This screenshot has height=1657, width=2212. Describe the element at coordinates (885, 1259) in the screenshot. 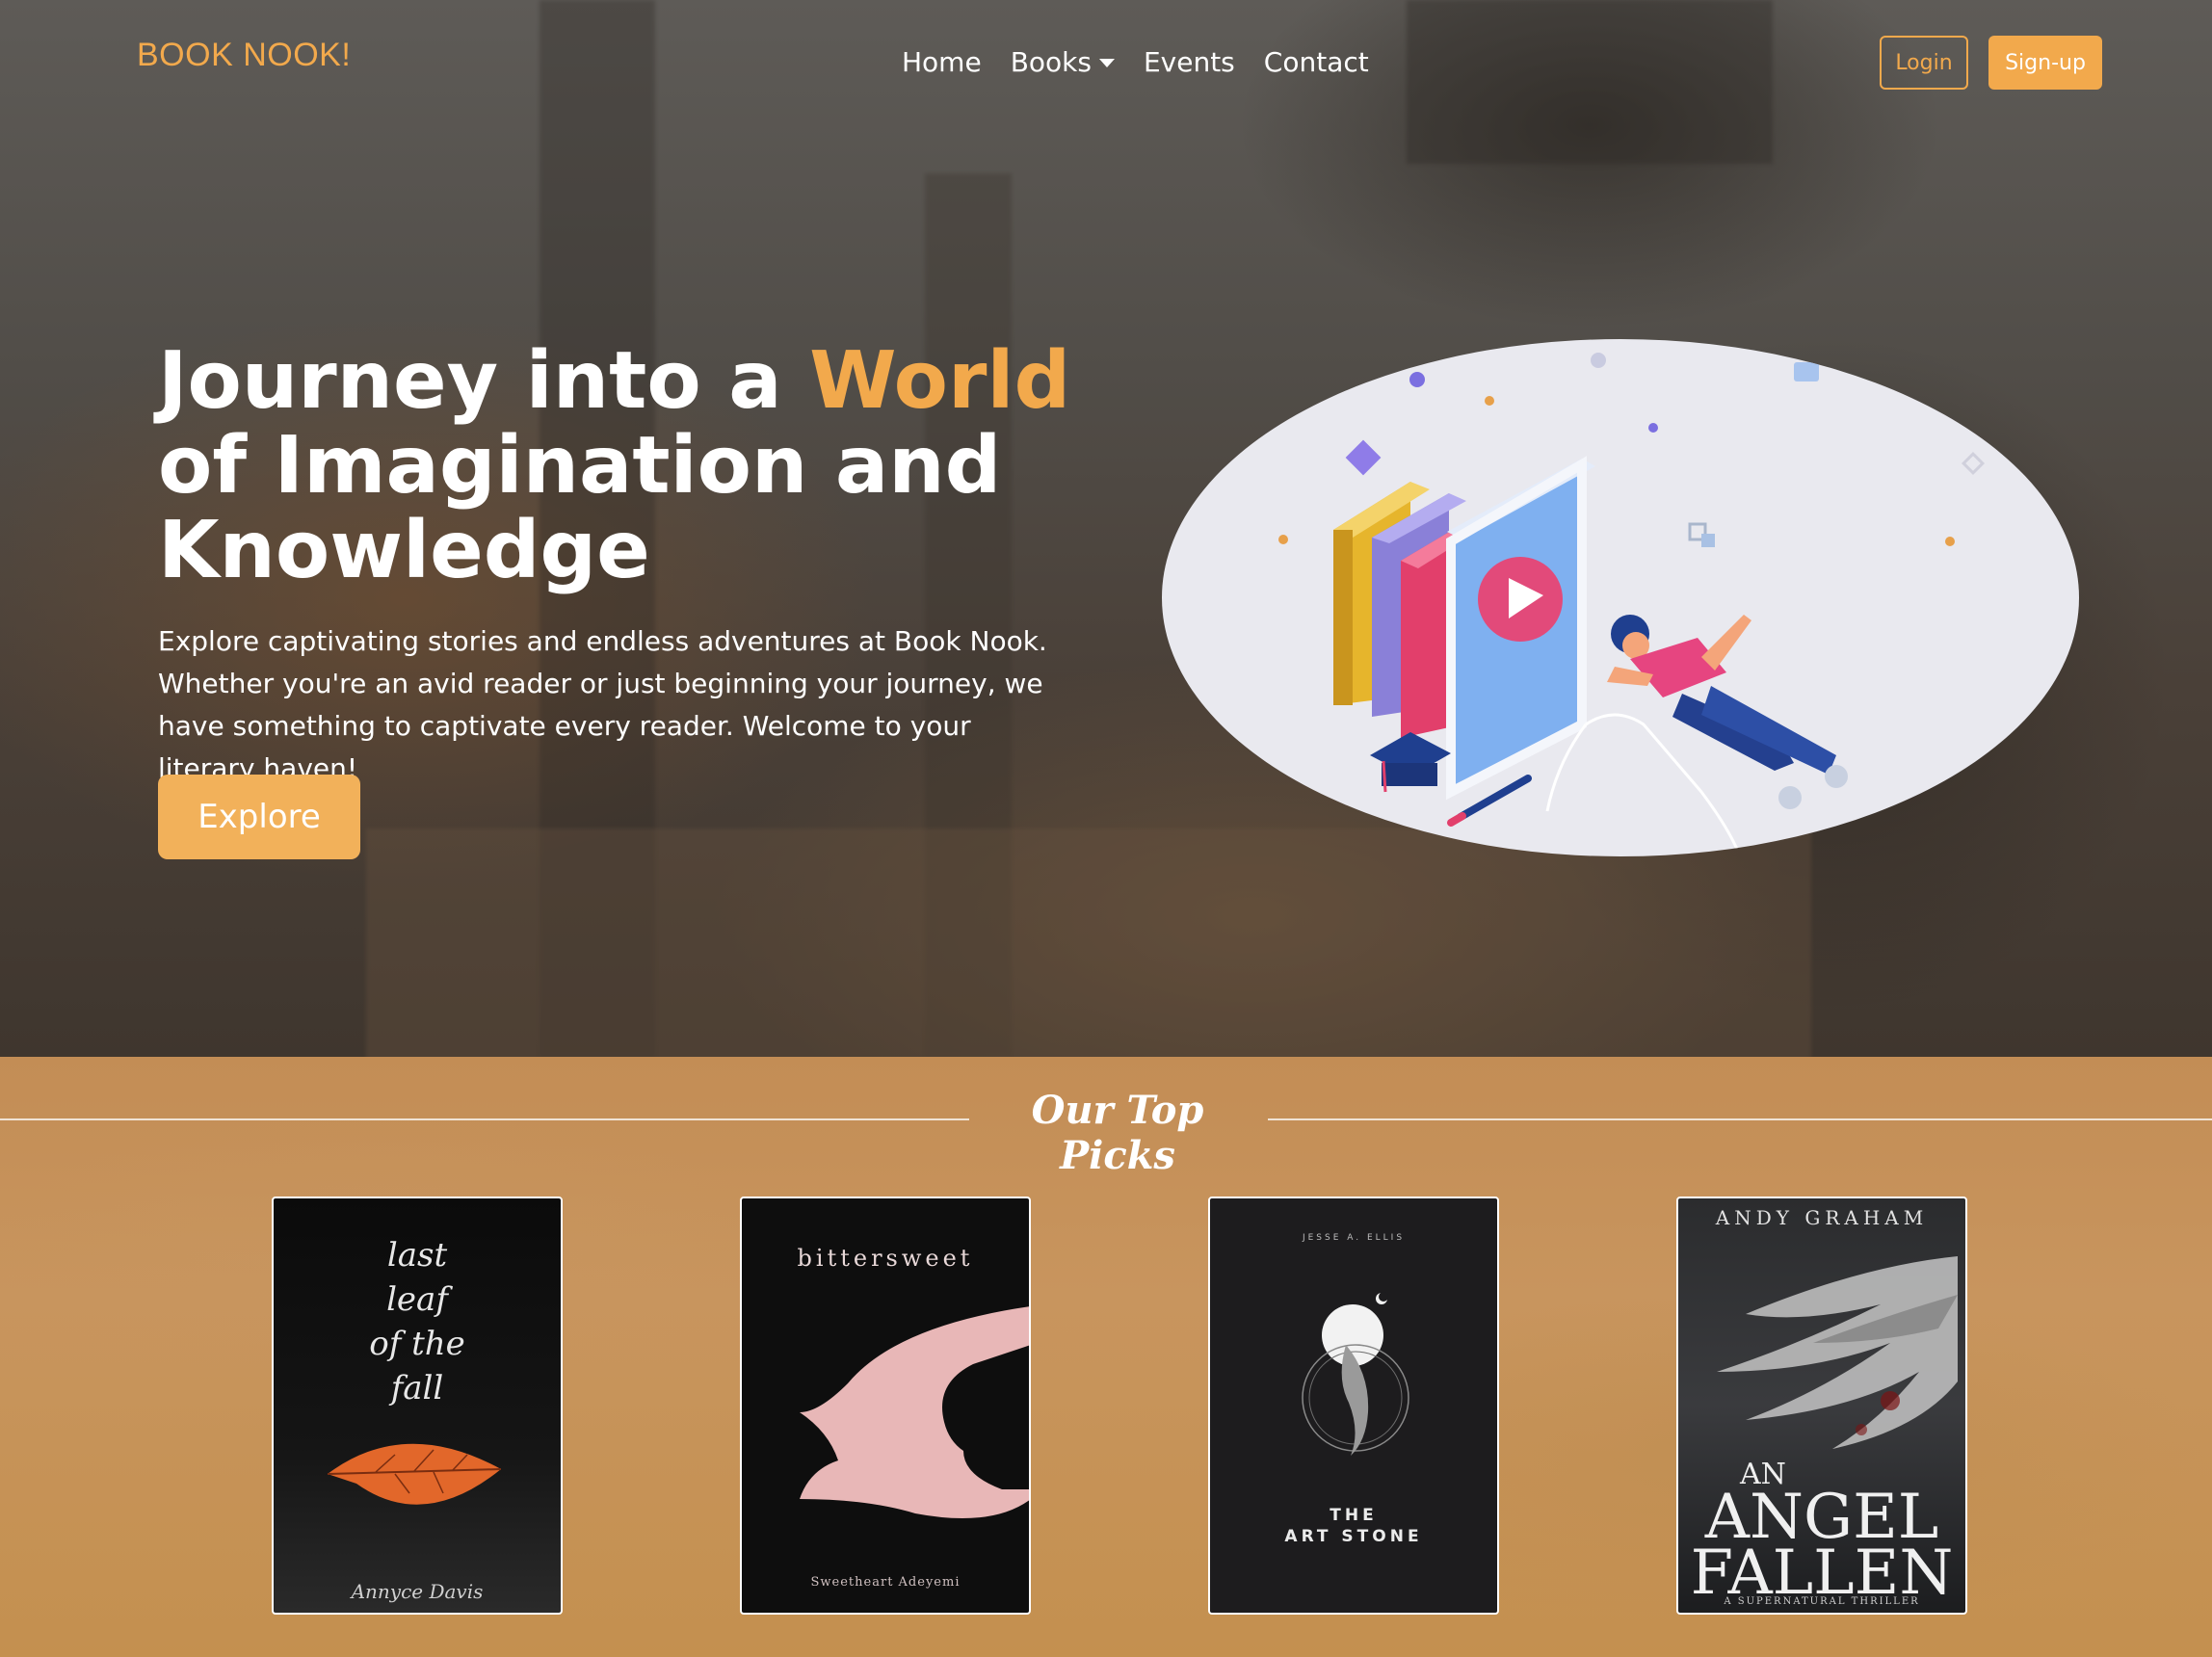

I see `book-title: bittersweet` at that location.